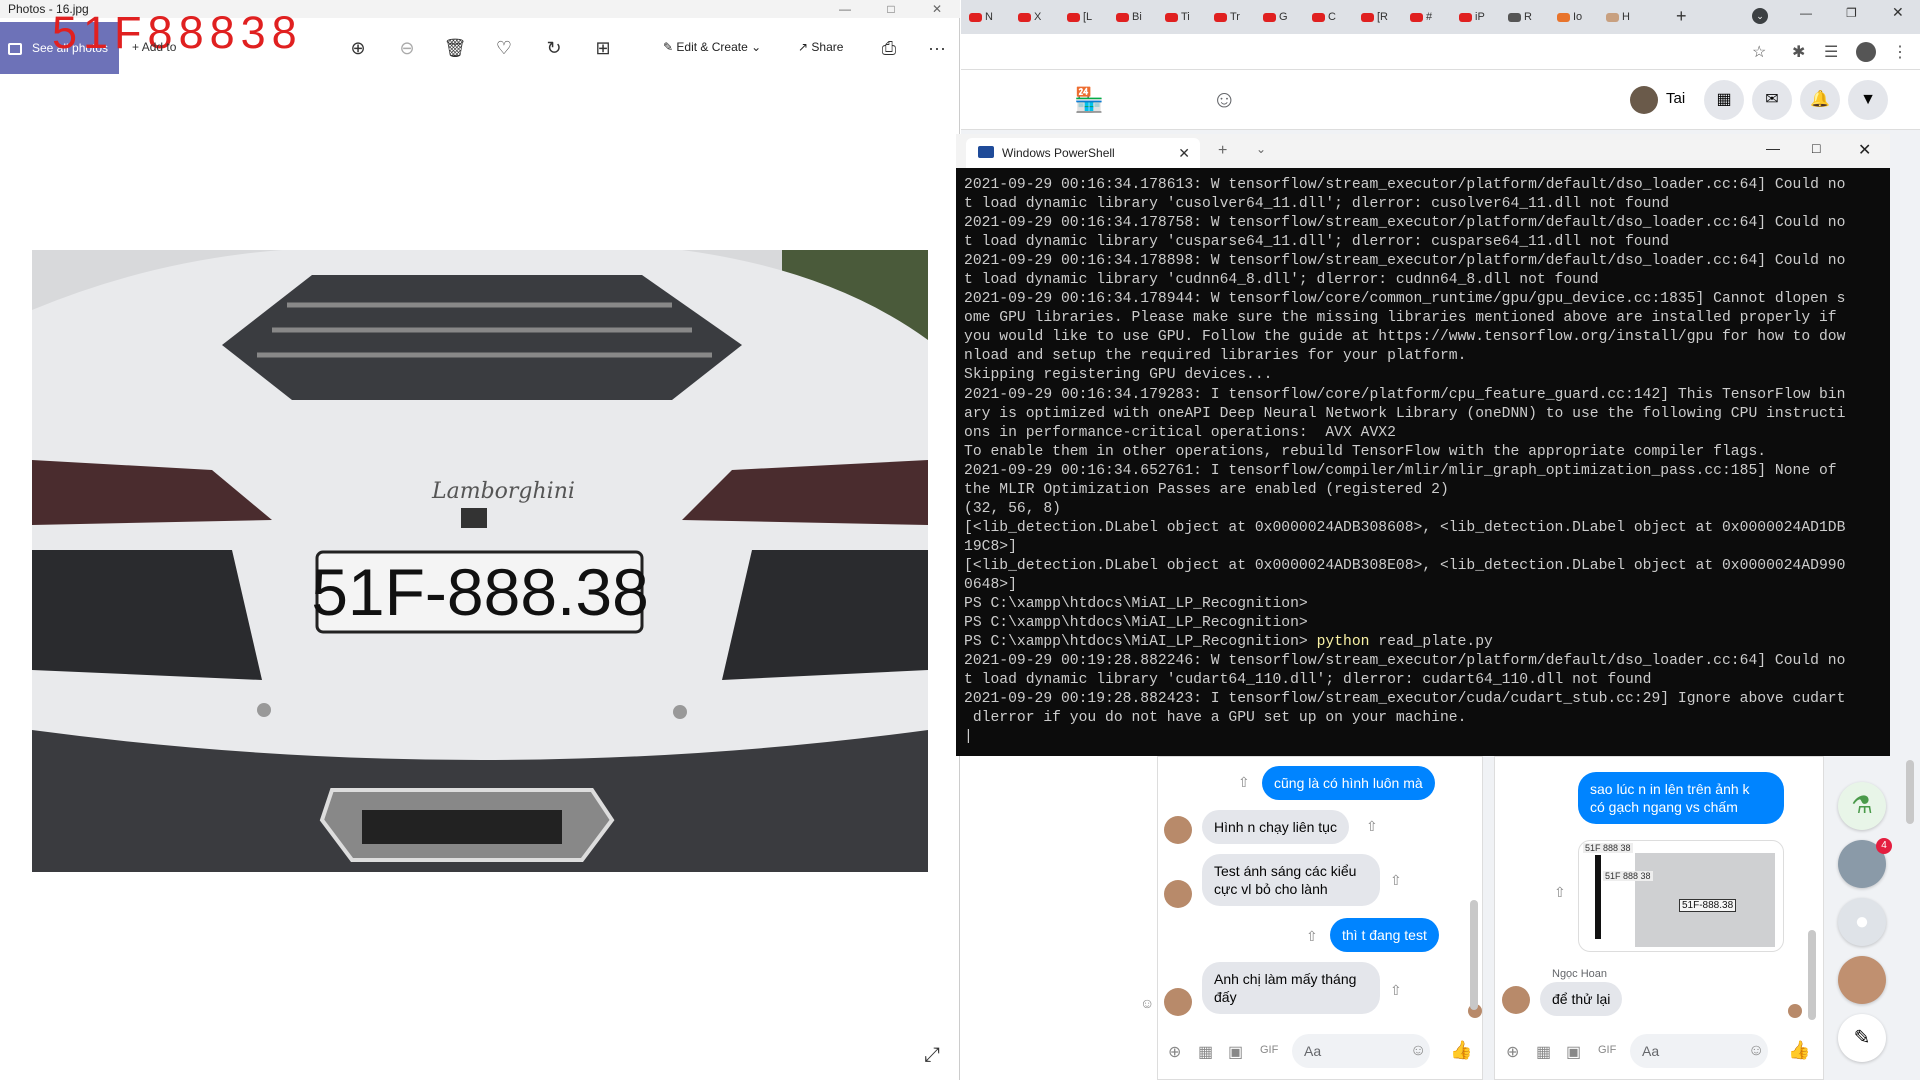 The width and height of the screenshot is (1920, 1080). I want to click on expand-icon: ⤢, so click(932, 1055).